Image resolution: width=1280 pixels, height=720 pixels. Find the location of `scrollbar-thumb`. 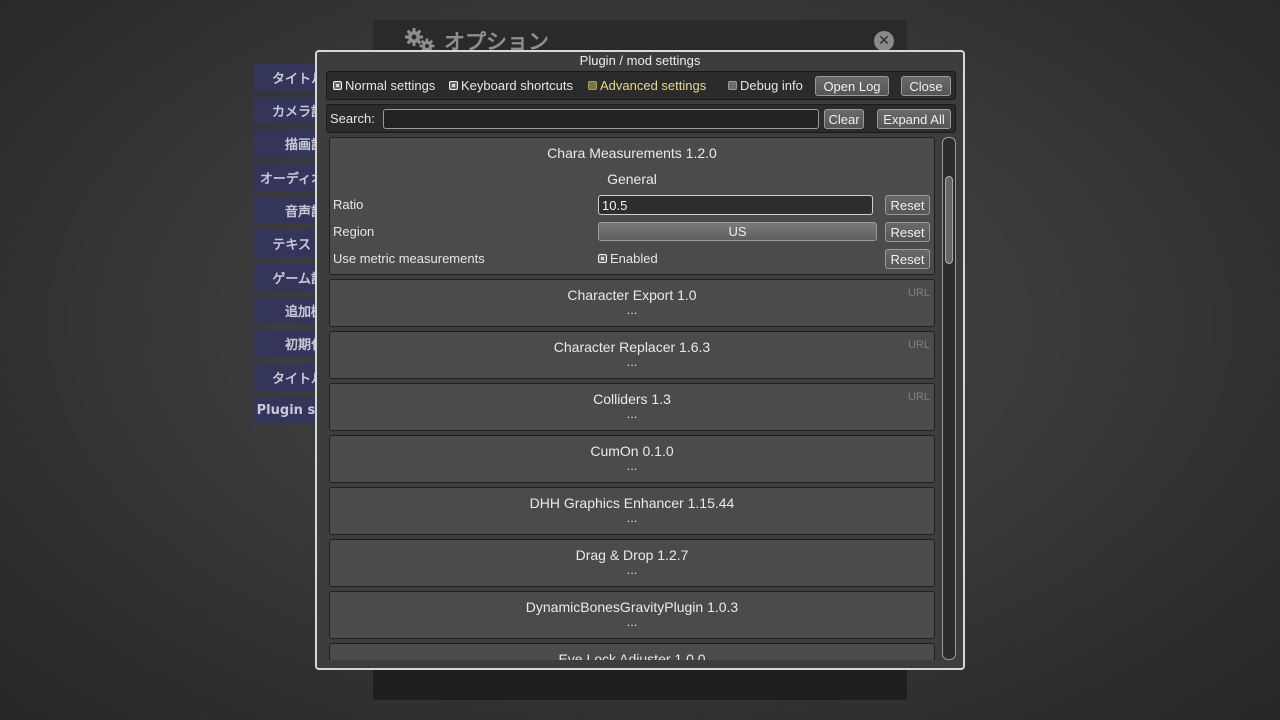

scrollbar-thumb is located at coordinates (949, 220).